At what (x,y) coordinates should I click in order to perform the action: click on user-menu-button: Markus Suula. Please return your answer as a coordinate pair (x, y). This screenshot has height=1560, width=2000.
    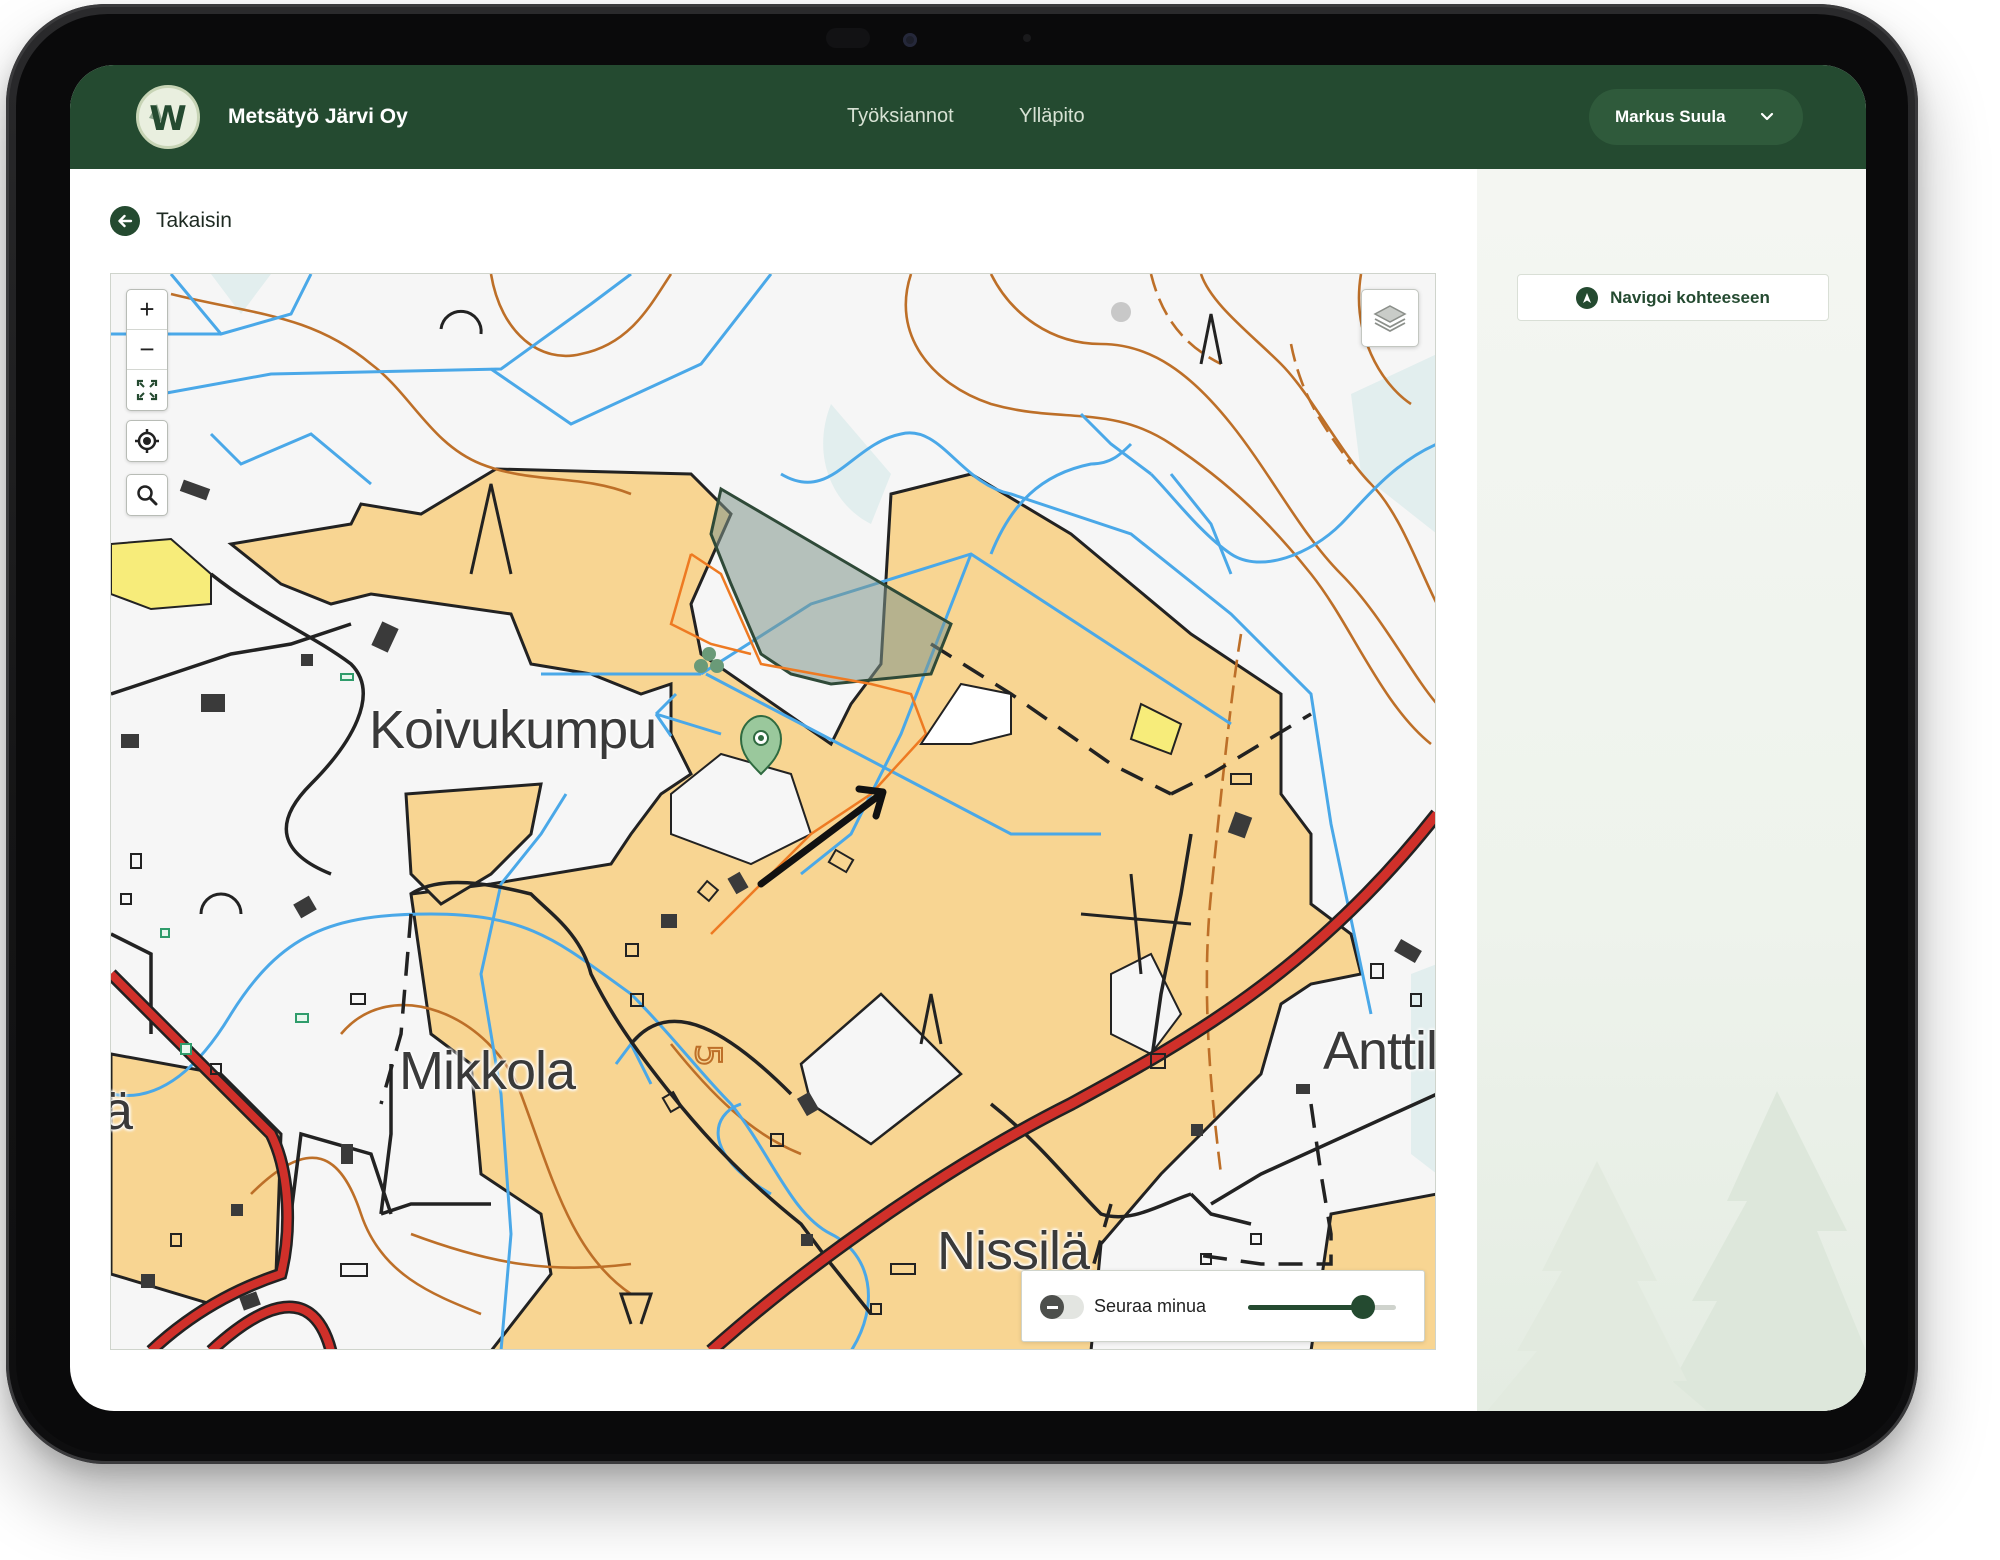
    Looking at the image, I should click on (1696, 117).